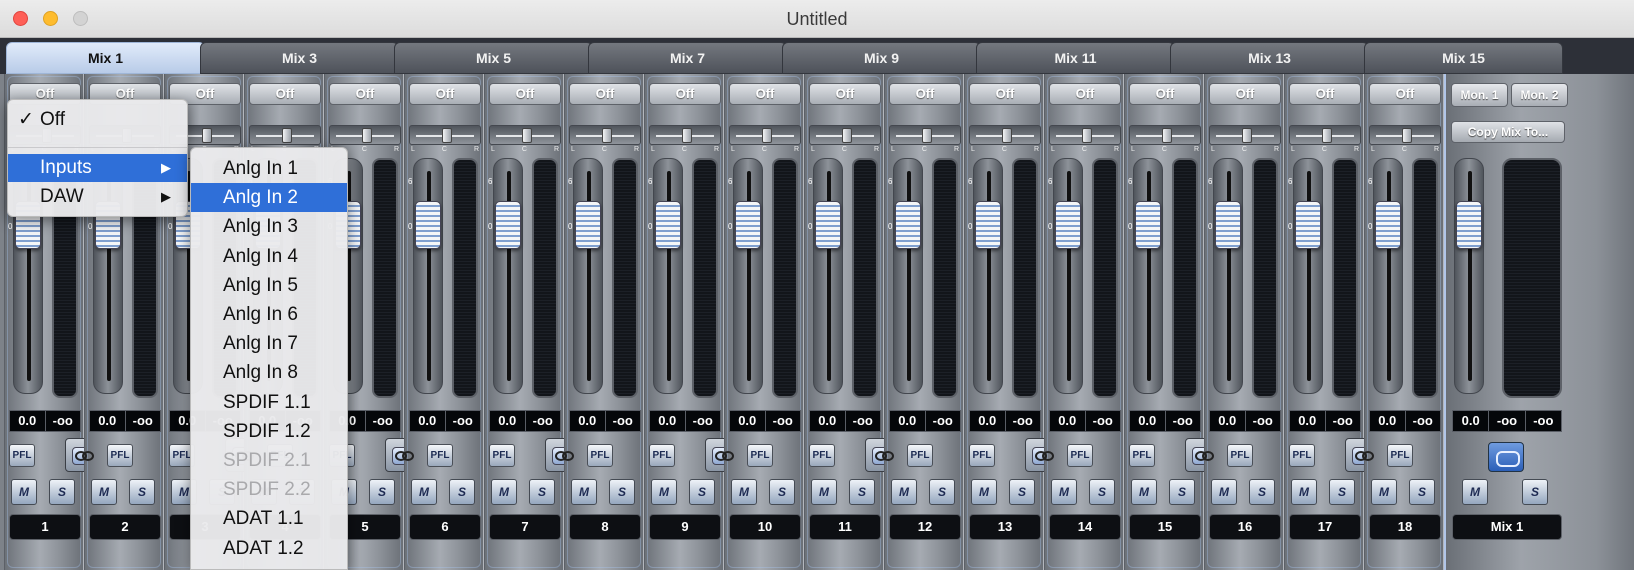 This screenshot has width=1634, height=570. I want to click on submenu-item: Anlg In 4, so click(269, 256).